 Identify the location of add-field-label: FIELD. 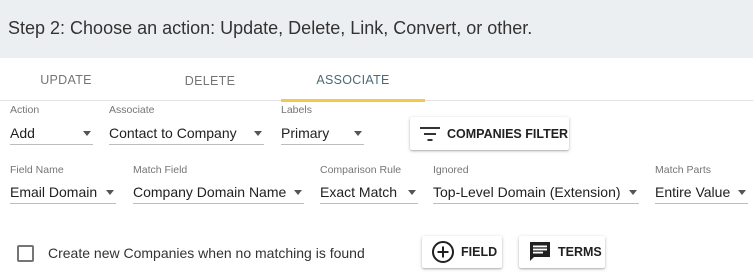
(479, 252).